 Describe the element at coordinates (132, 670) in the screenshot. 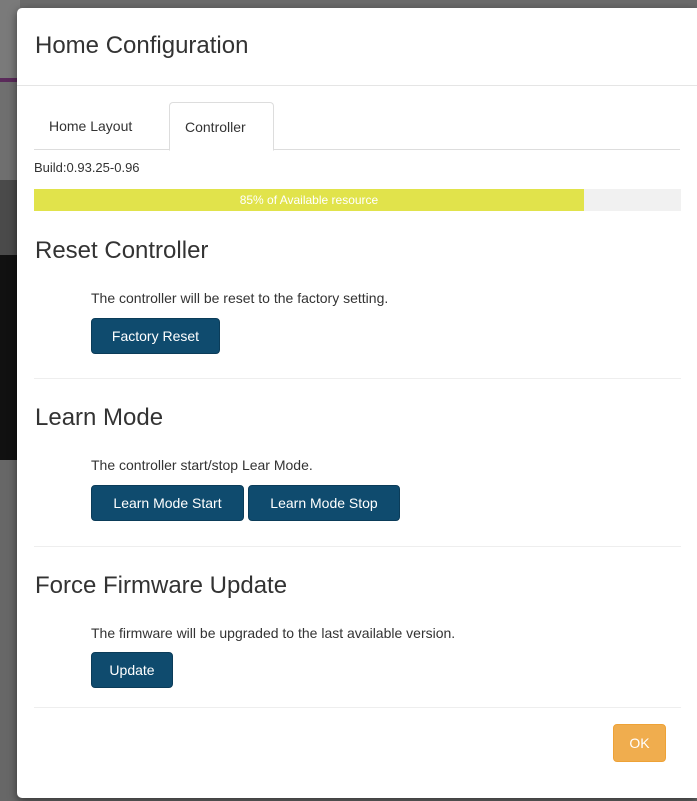

I see `firmware-update-button: Update` at that location.